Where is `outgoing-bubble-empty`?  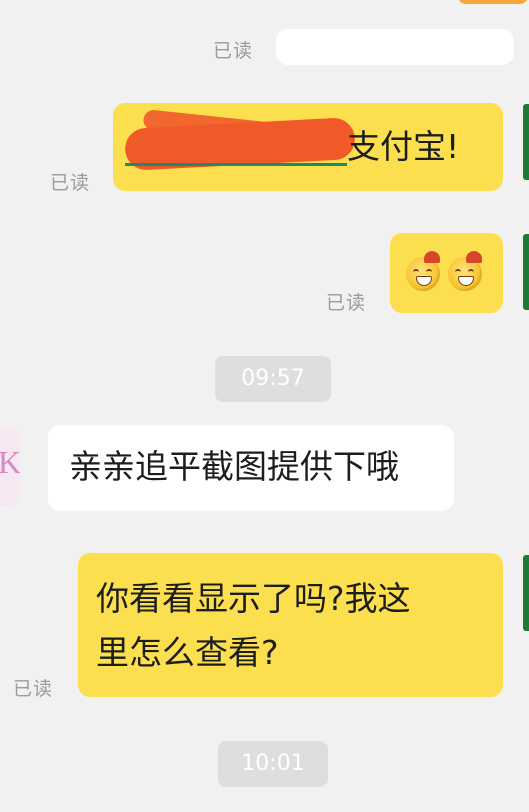 outgoing-bubble-empty is located at coordinates (395, 47).